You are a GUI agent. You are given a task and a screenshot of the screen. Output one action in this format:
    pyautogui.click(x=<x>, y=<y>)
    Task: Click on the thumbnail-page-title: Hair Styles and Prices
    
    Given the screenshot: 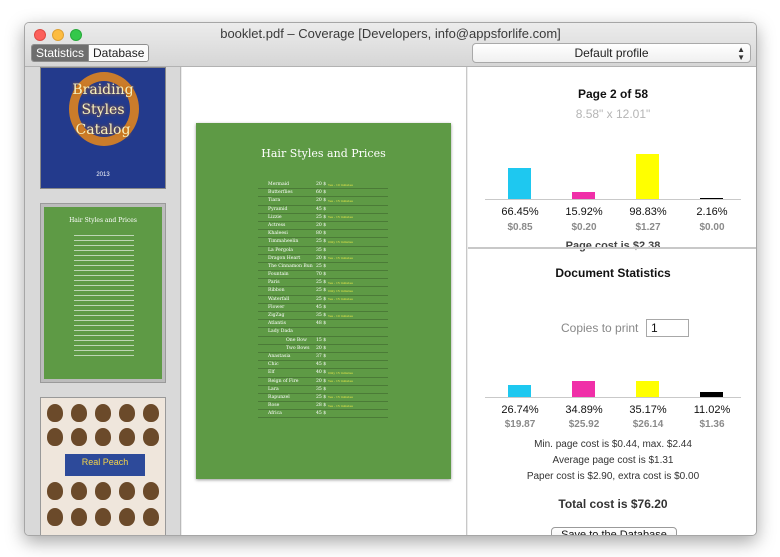 What is the action you would take?
    pyautogui.click(x=103, y=220)
    